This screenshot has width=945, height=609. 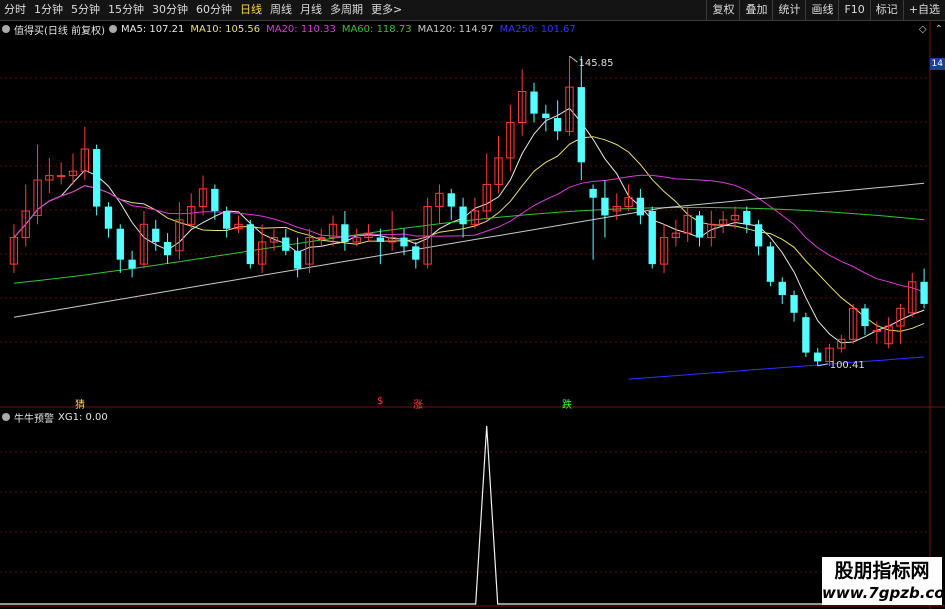 I want to click on stock-title: 值得买(日线 前复权), so click(x=59, y=31).